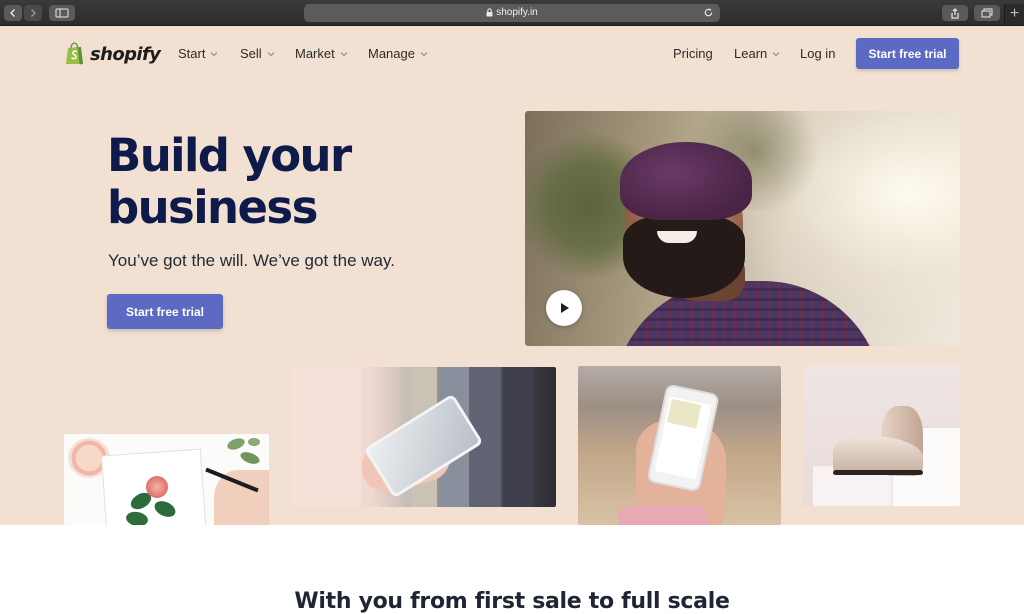 The image size is (1024, 614). I want to click on play-icon, so click(565, 308).